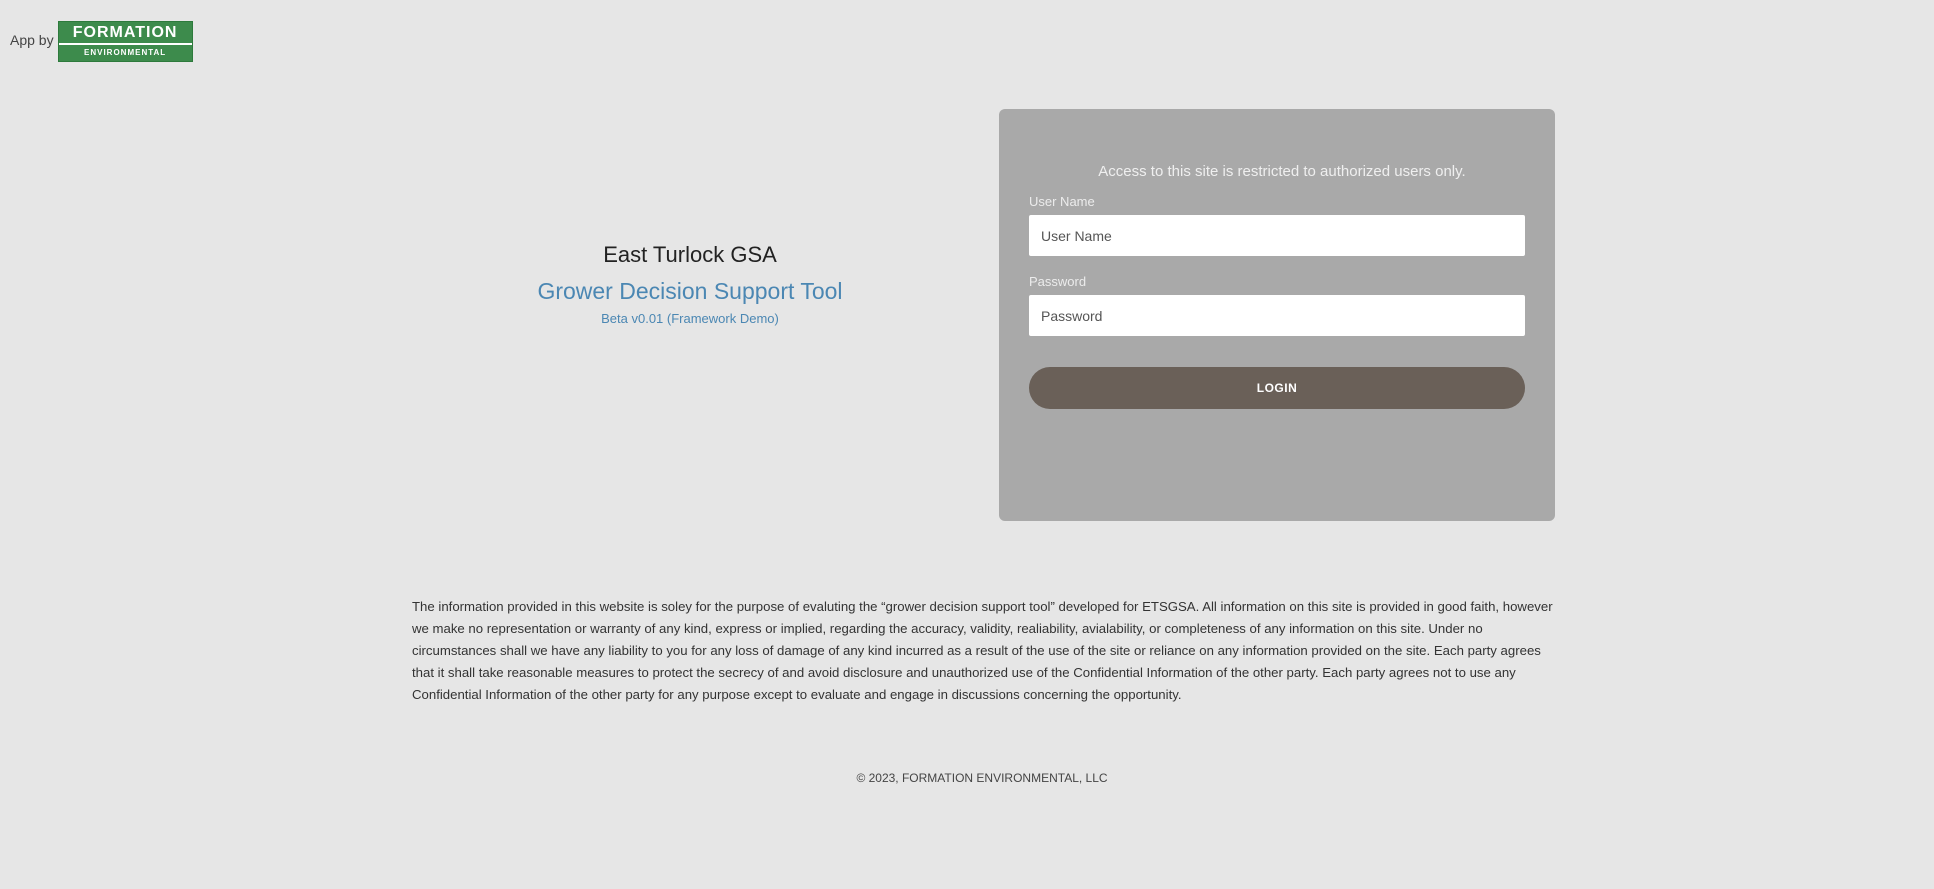 This screenshot has height=889, width=1934. I want to click on password-input, so click(1277, 315).